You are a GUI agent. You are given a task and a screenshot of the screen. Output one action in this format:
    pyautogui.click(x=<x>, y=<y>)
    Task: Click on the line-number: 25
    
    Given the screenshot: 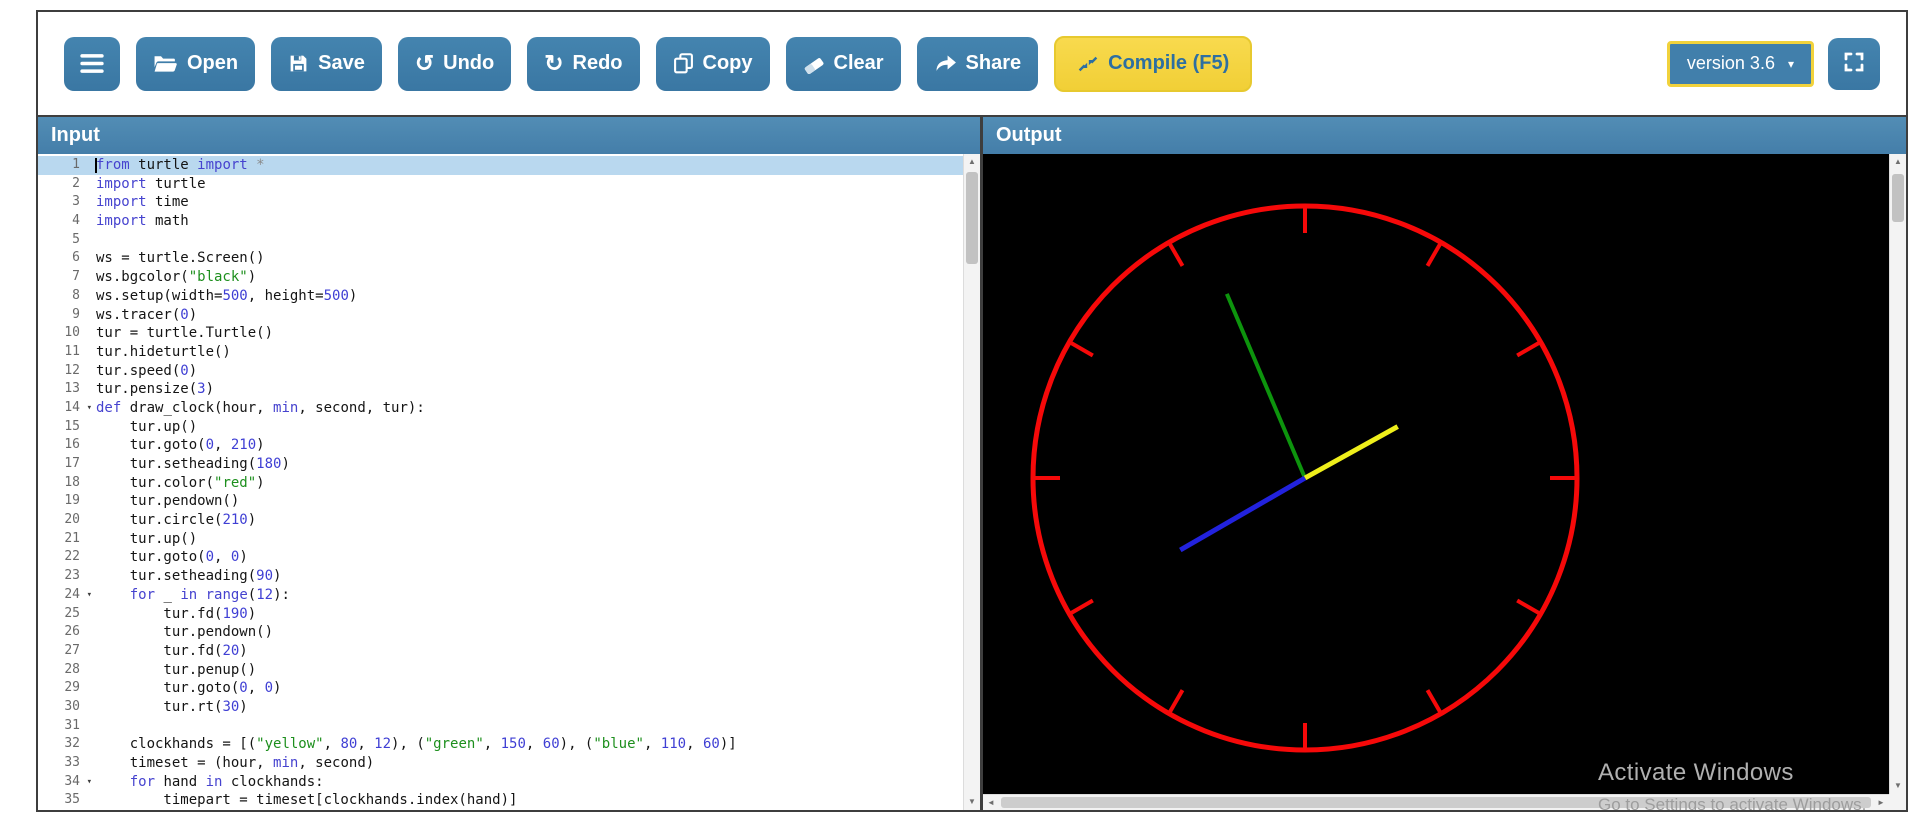 What is the action you would take?
    pyautogui.click(x=67, y=614)
    